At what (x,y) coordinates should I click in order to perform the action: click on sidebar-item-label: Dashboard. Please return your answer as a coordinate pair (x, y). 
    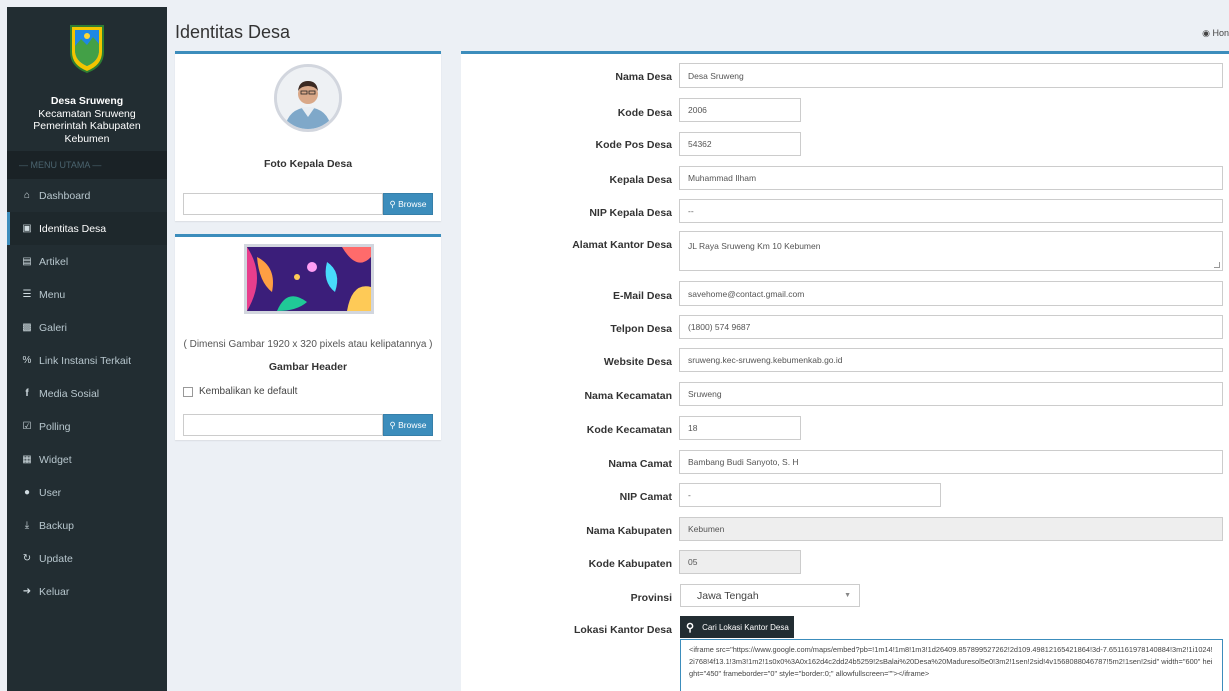
    Looking at the image, I should click on (65, 195).